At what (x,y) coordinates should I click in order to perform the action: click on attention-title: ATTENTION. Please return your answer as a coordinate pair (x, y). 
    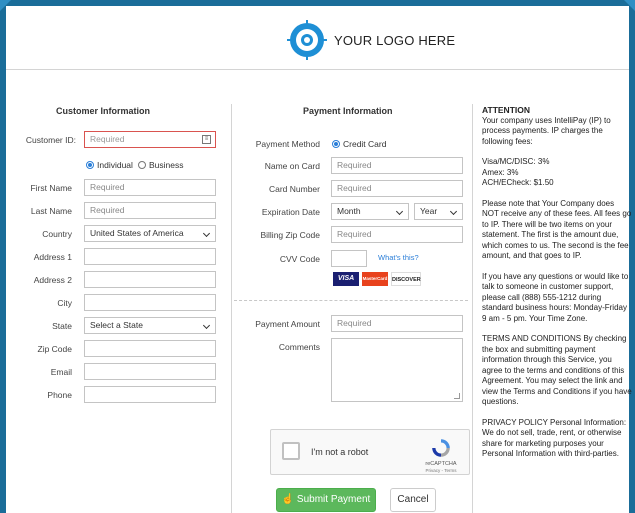
    Looking at the image, I should click on (506, 110).